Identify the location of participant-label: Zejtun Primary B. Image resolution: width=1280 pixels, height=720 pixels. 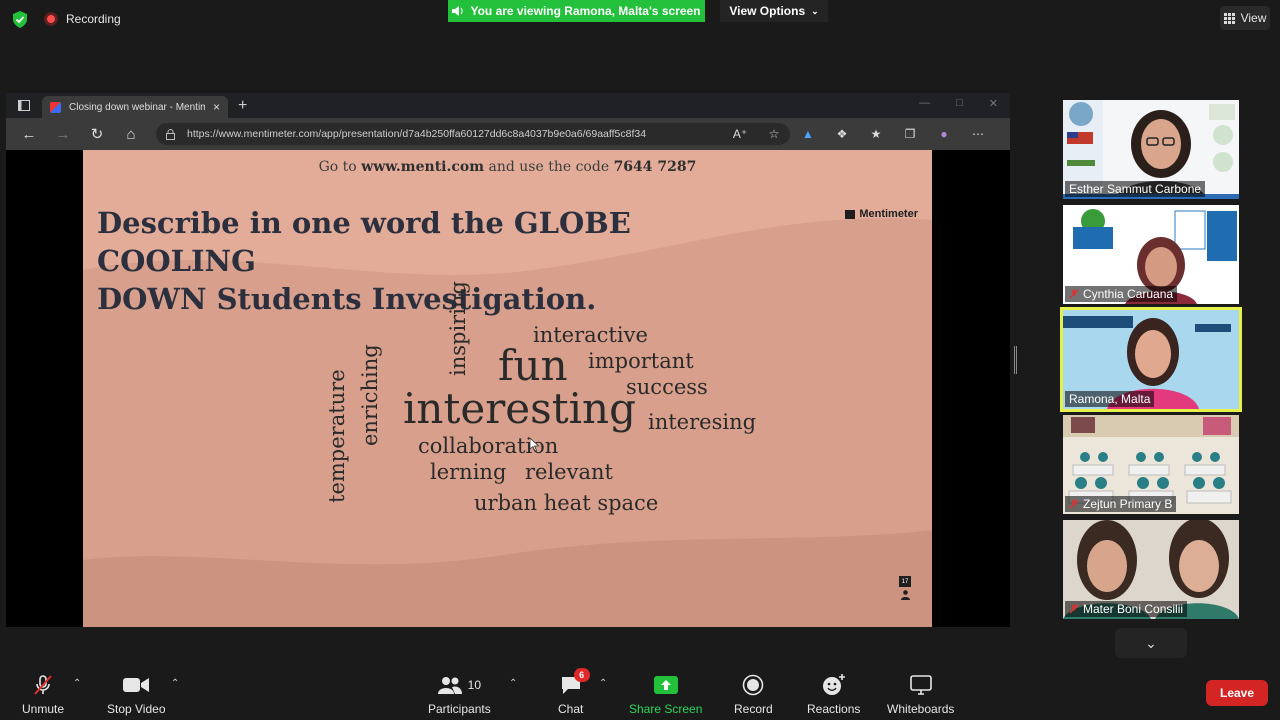
(1121, 504).